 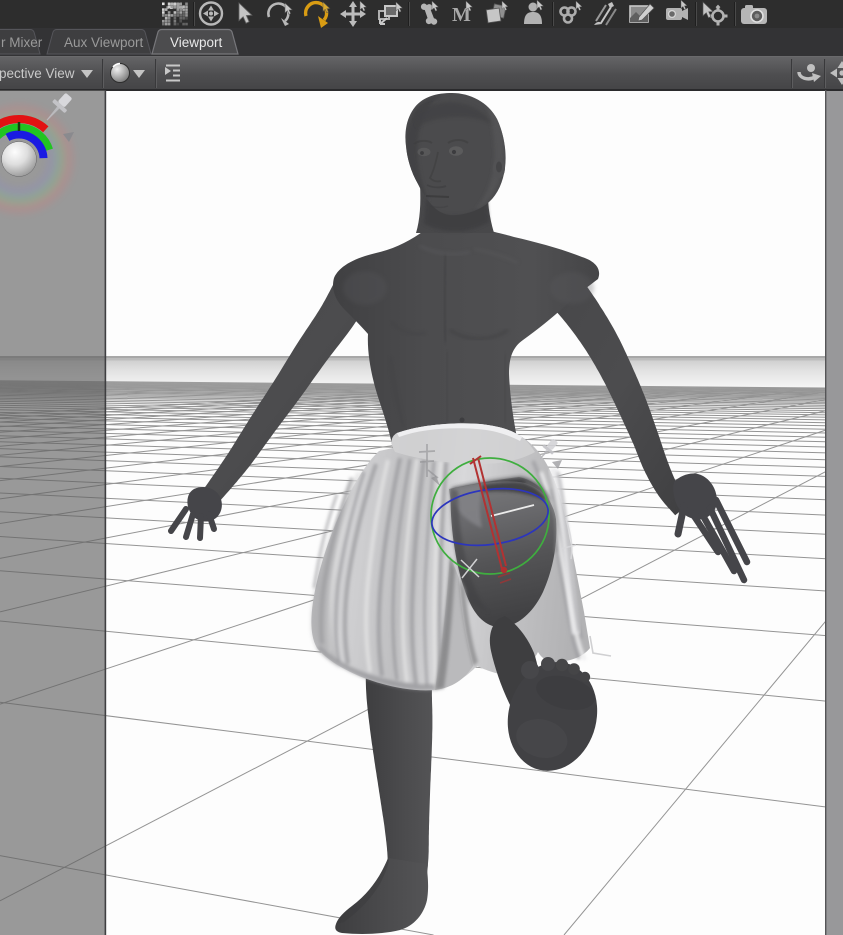 What do you see at coordinates (196, 42) in the screenshot?
I see `svg-text: Viewport` at bounding box center [196, 42].